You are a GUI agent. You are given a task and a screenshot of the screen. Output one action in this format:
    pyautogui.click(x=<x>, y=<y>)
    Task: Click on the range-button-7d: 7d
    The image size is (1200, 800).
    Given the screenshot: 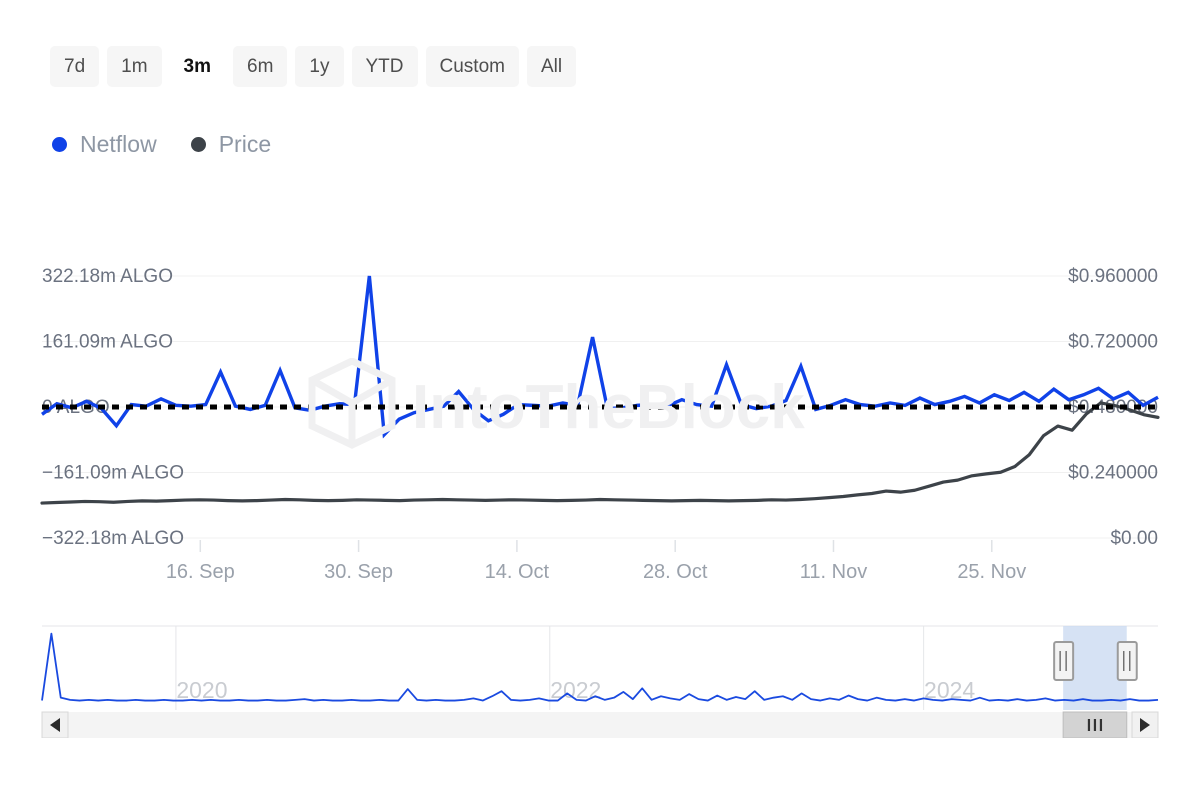 What is the action you would take?
    pyautogui.click(x=75, y=66)
    